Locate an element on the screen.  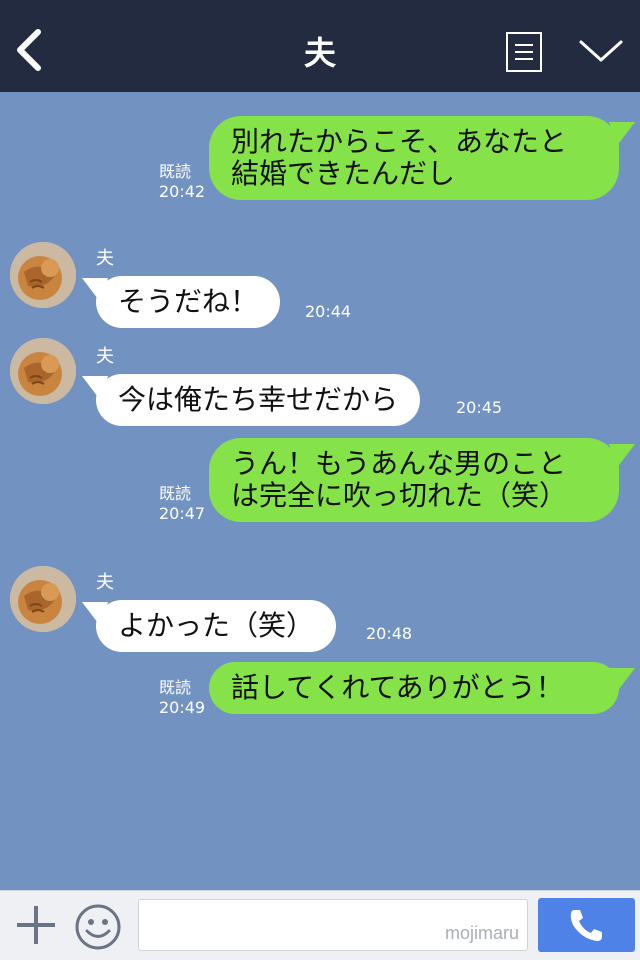
received-message-bubble: 今は俺たち幸せだから is located at coordinates (258, 400).